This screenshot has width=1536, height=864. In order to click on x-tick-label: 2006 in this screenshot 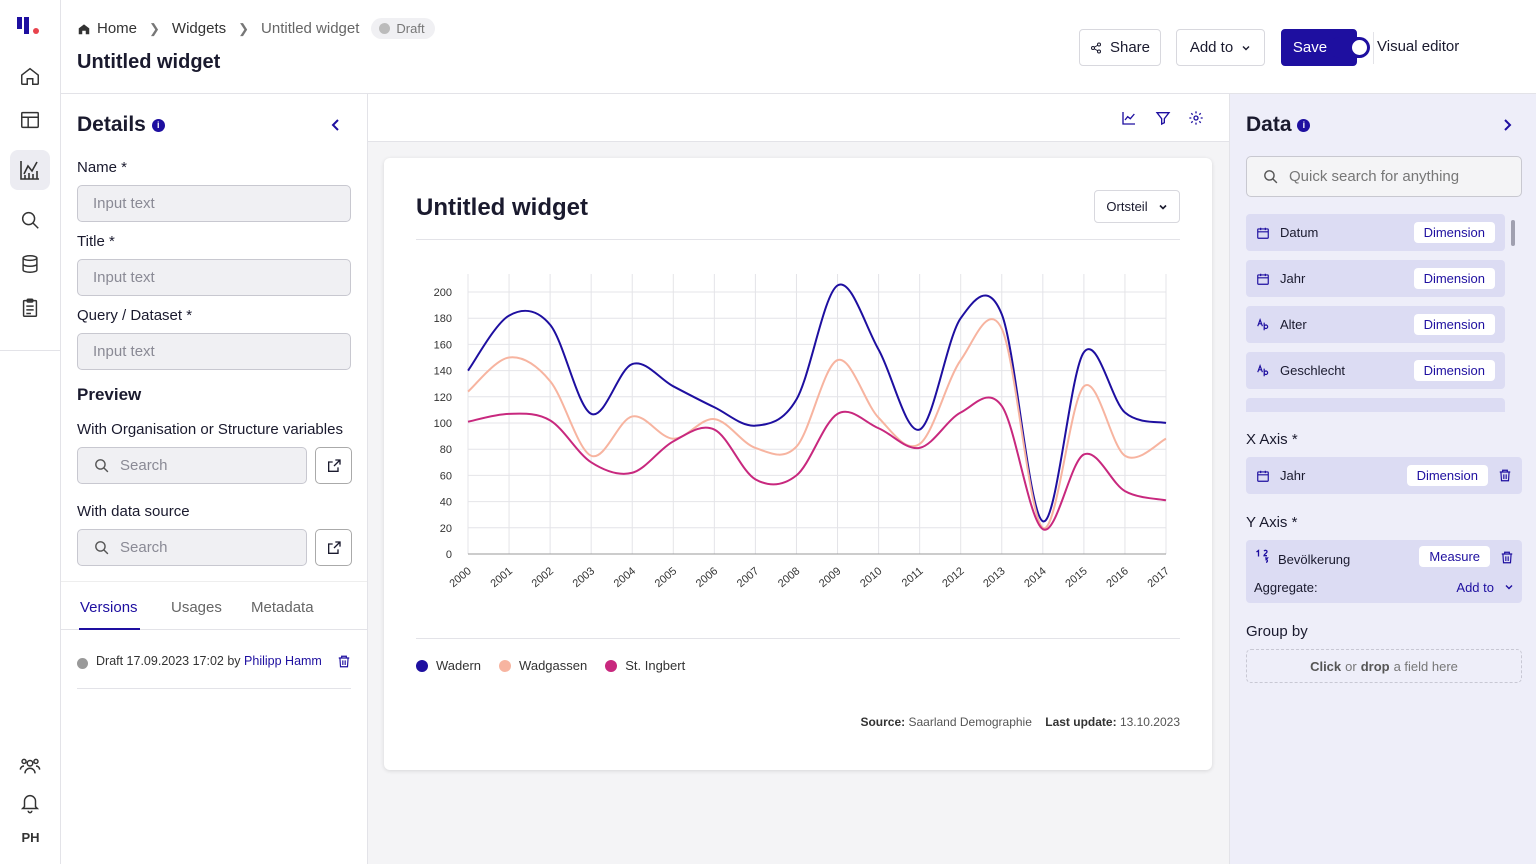, I will do `click(707, 577)`.